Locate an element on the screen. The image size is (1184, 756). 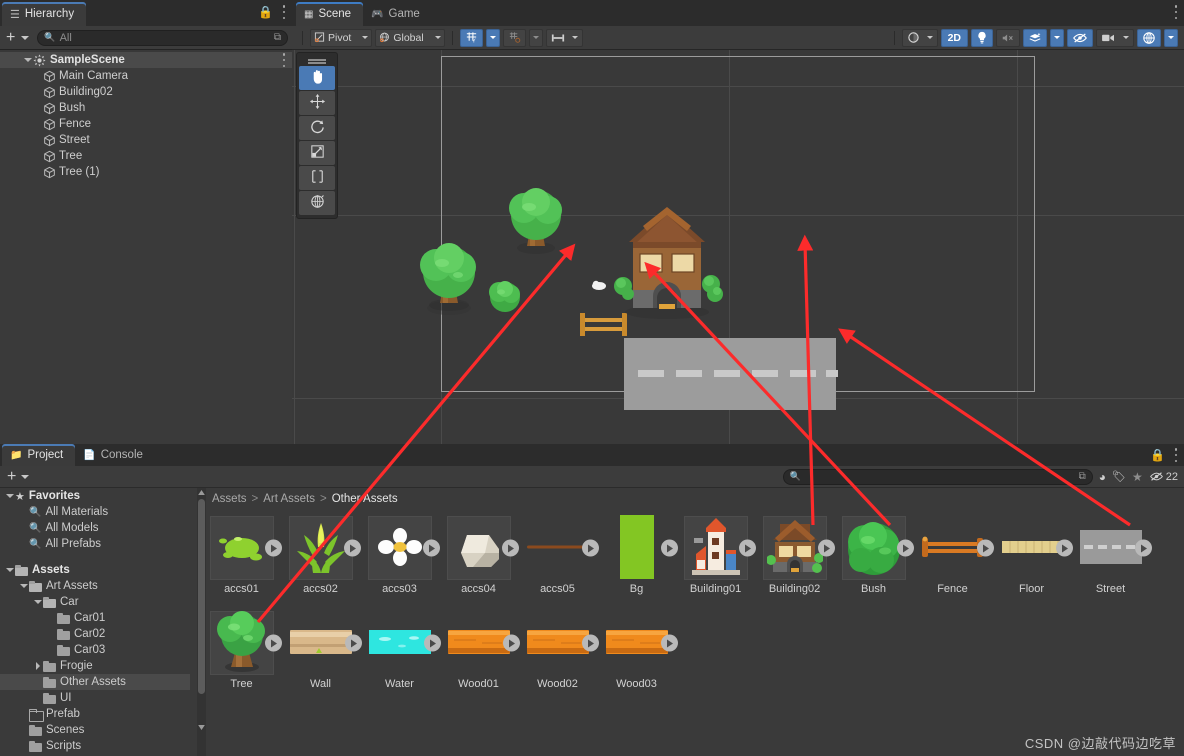
gizmos-button is located at coordinates (1149, 37).